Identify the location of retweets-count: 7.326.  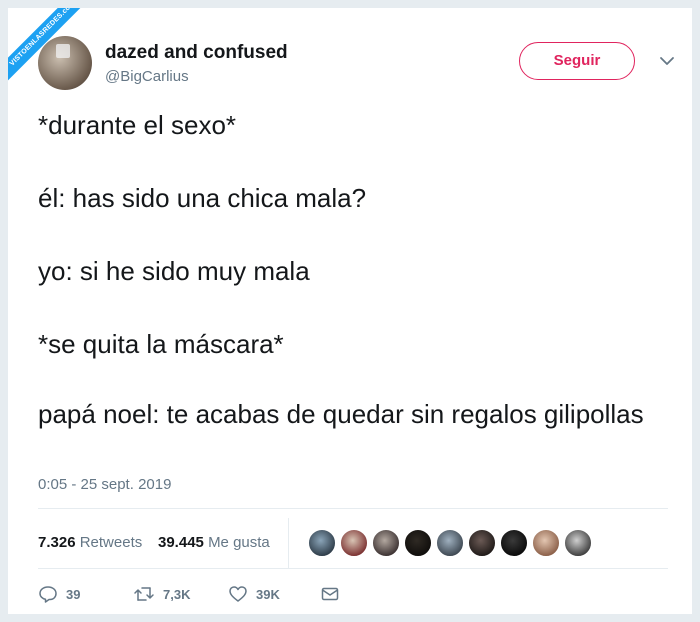
(57, 542).